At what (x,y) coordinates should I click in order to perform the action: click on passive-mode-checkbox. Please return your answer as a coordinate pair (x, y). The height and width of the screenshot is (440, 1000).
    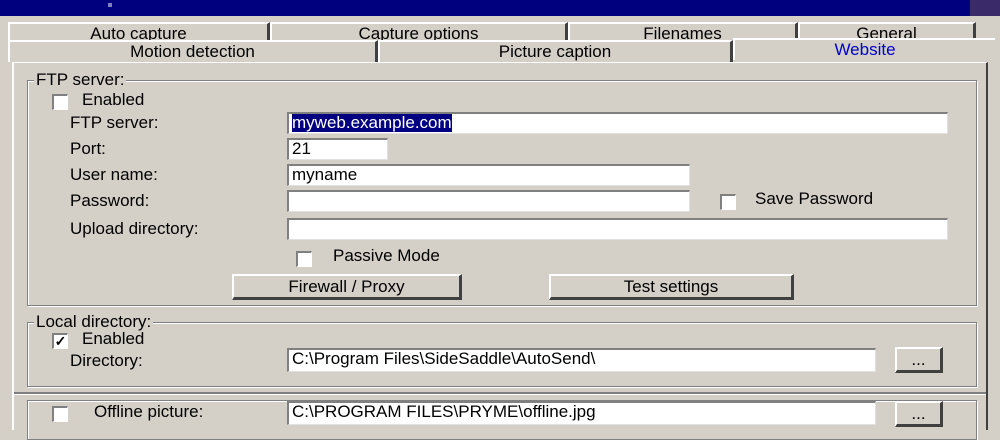
    Looking at the image, I should click on (304, 259).